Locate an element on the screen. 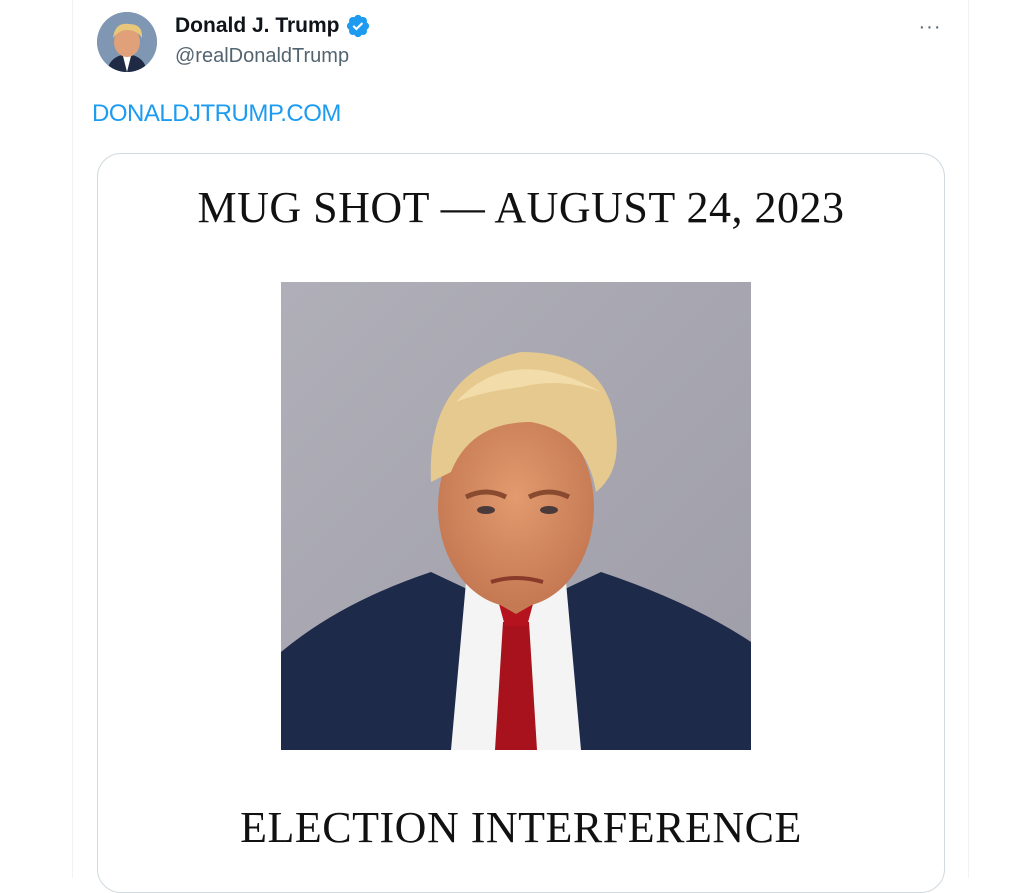 Image resolution: width=1016 pixels, height=893 pixels. author-avatar is located at coordinates (127, 42).